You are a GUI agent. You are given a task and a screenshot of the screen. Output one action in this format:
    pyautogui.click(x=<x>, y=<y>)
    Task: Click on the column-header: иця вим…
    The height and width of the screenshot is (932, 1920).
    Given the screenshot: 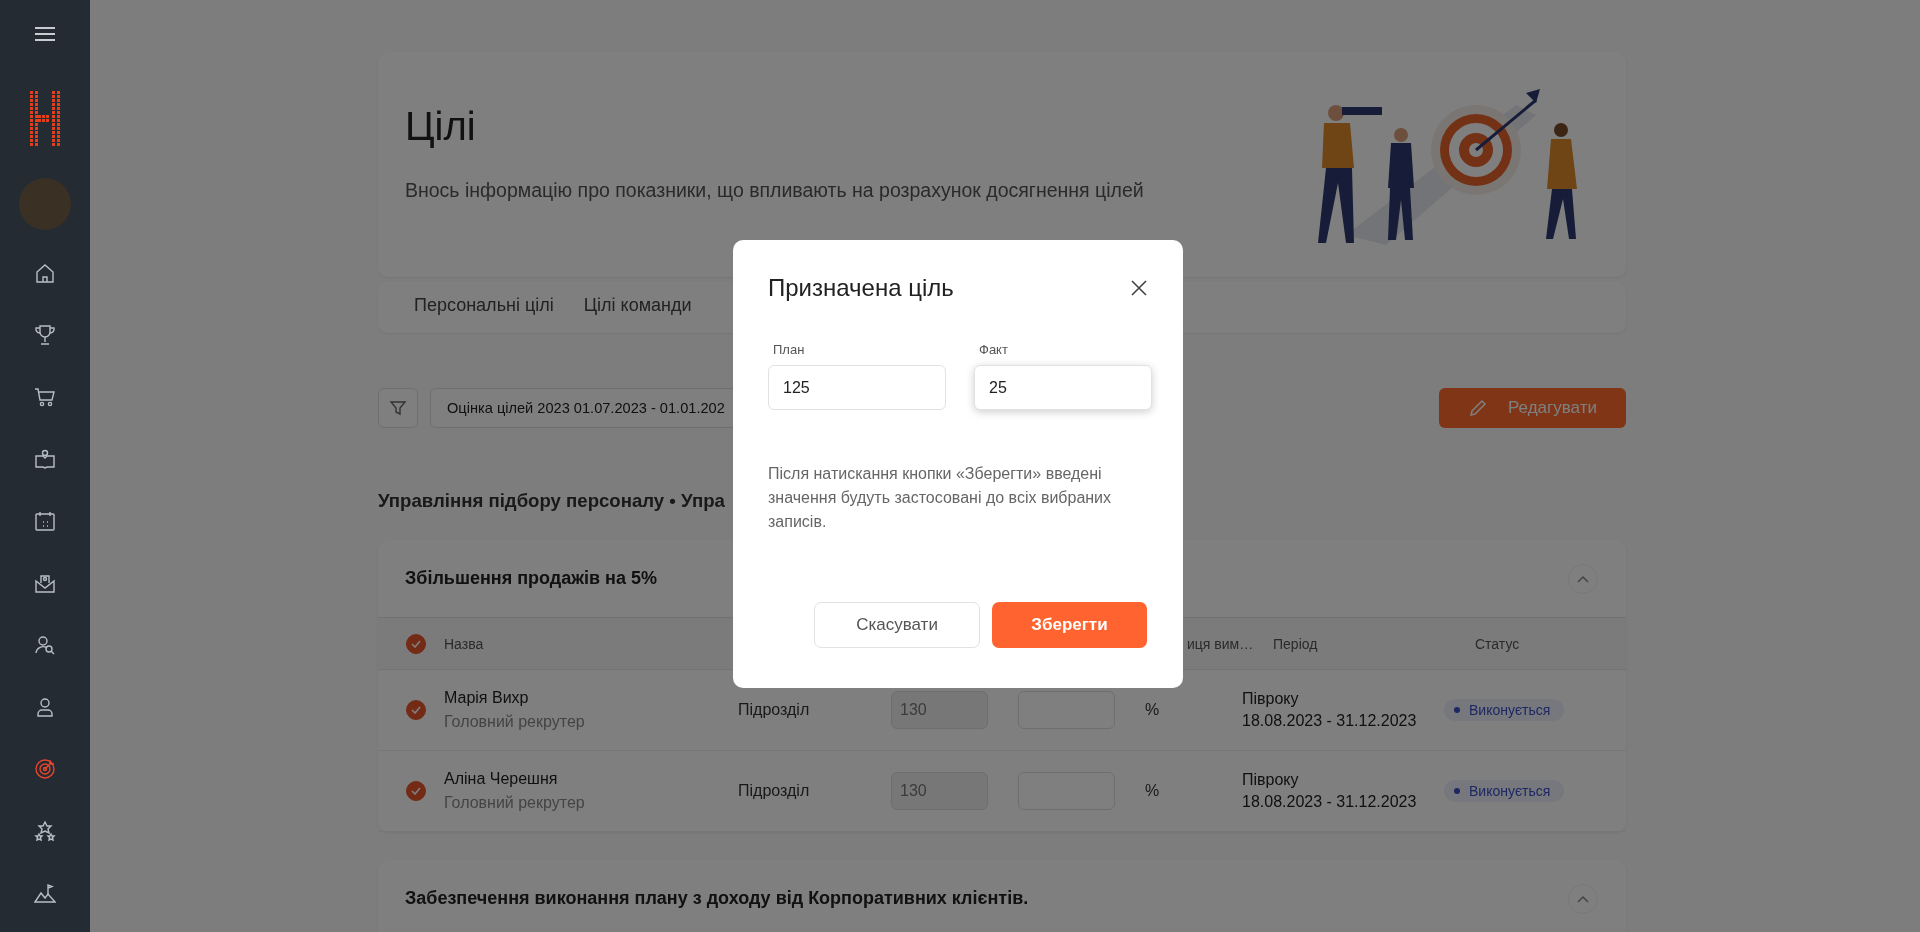 What is the action you would take?
    pyautogui.click(x=1221, y=643)
    